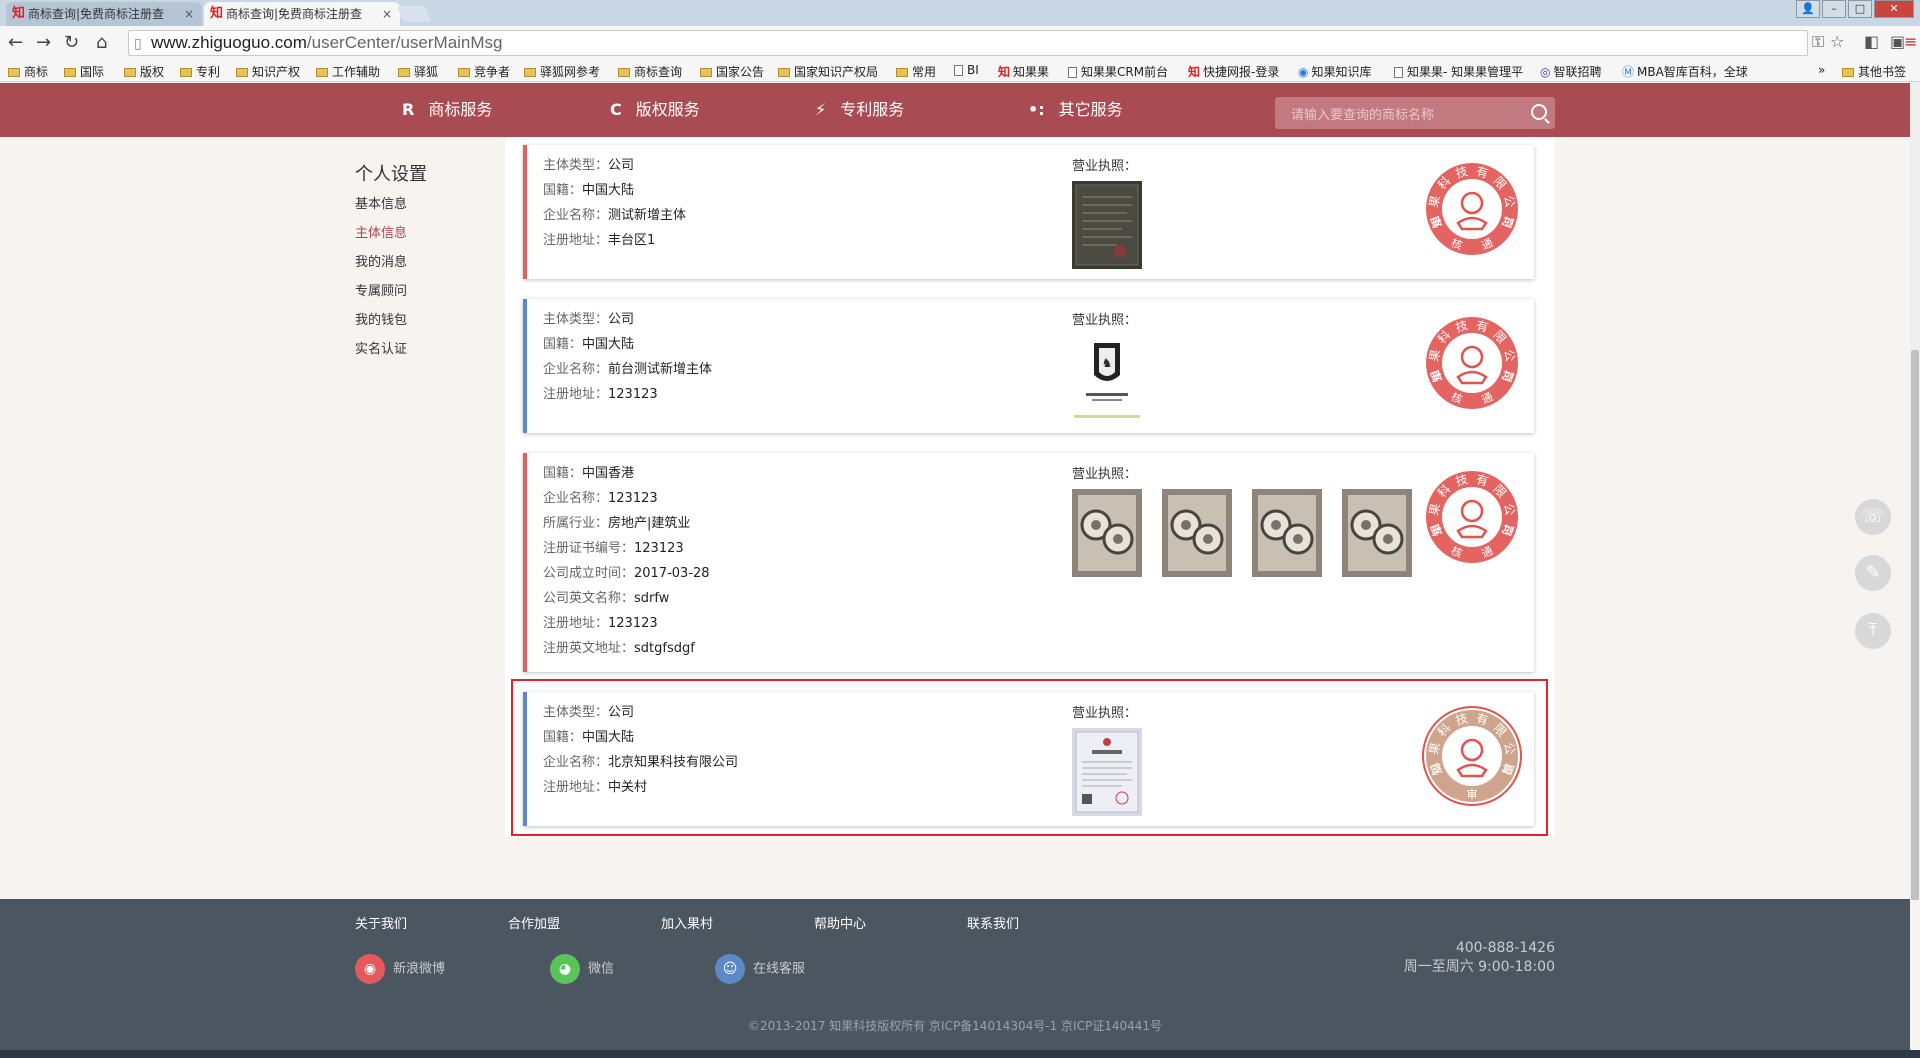 This screenshot has height=1058, width=1920. Describe the element at coordinates (1874, 71) in the screenshot. I see `bookmark-folder: 其他书签` at that location.